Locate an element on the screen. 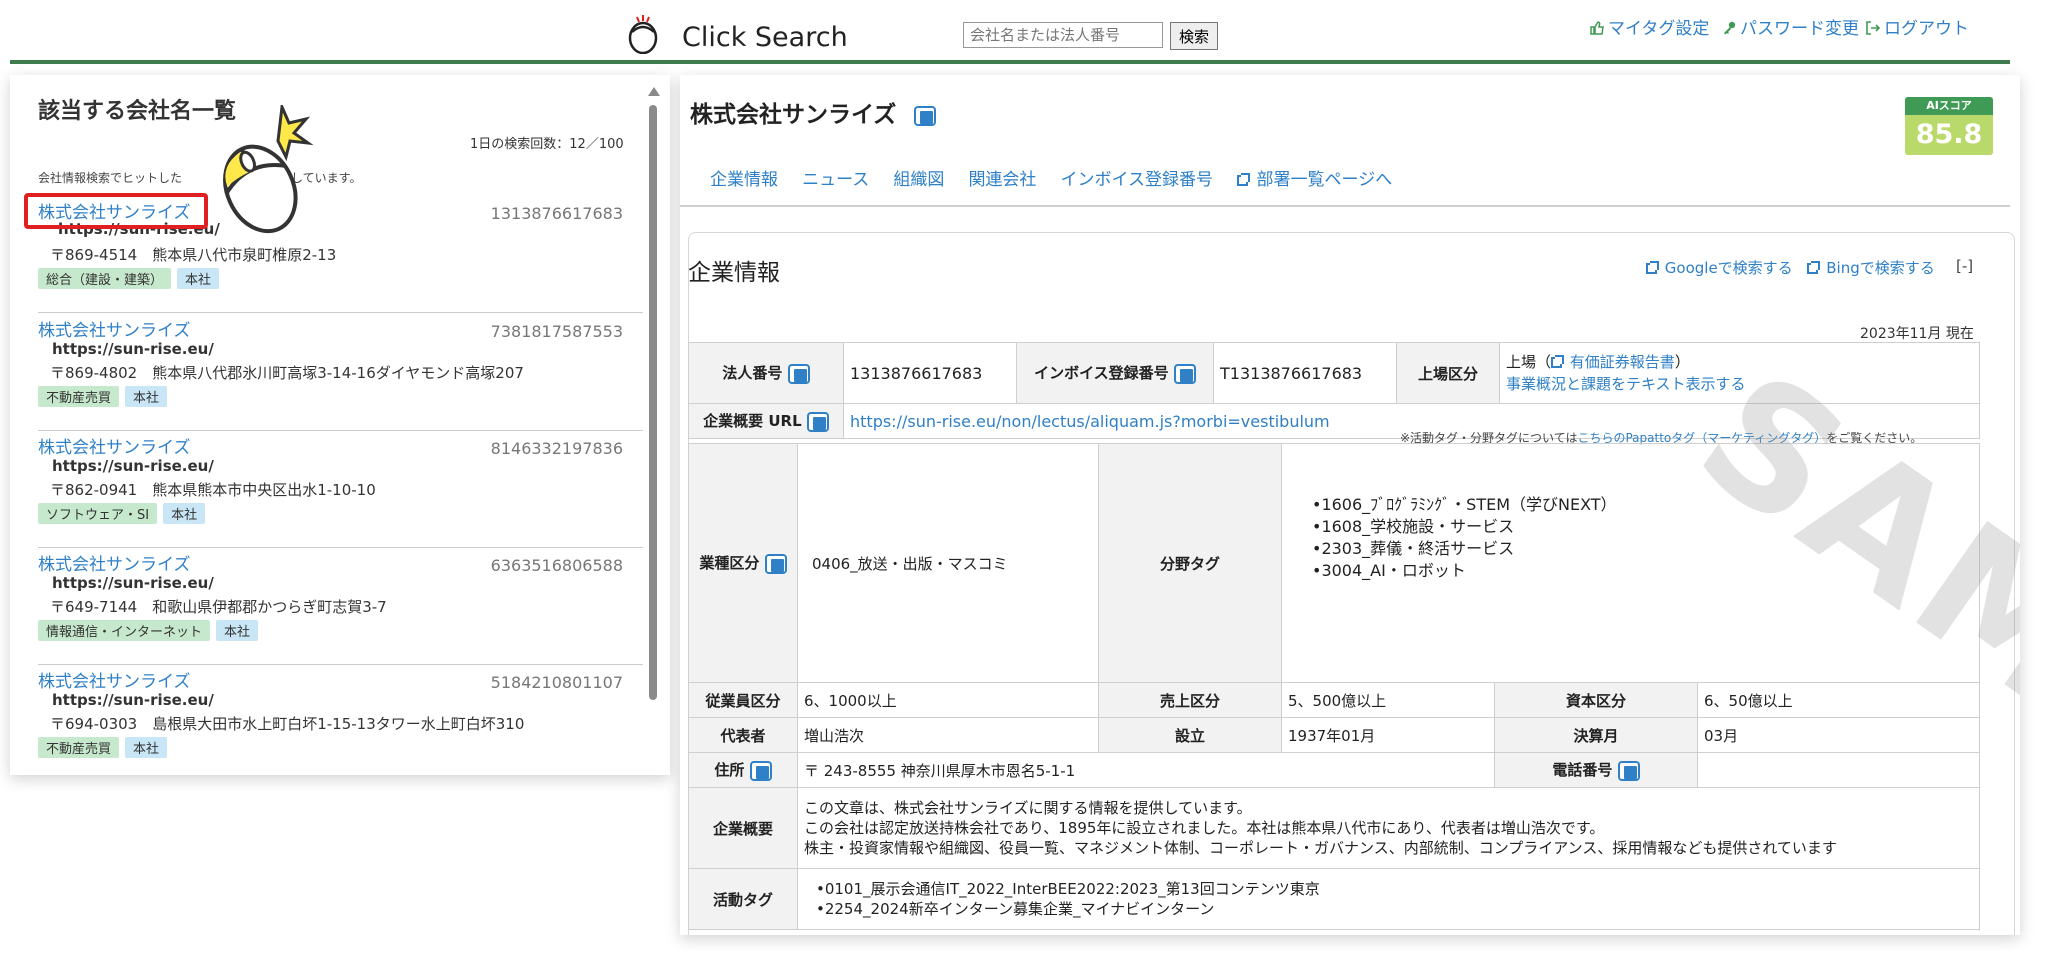 The height and width of the screenshot is (972, 2050). representative-value: 増山浩次 is located at coordinates (948, 735).